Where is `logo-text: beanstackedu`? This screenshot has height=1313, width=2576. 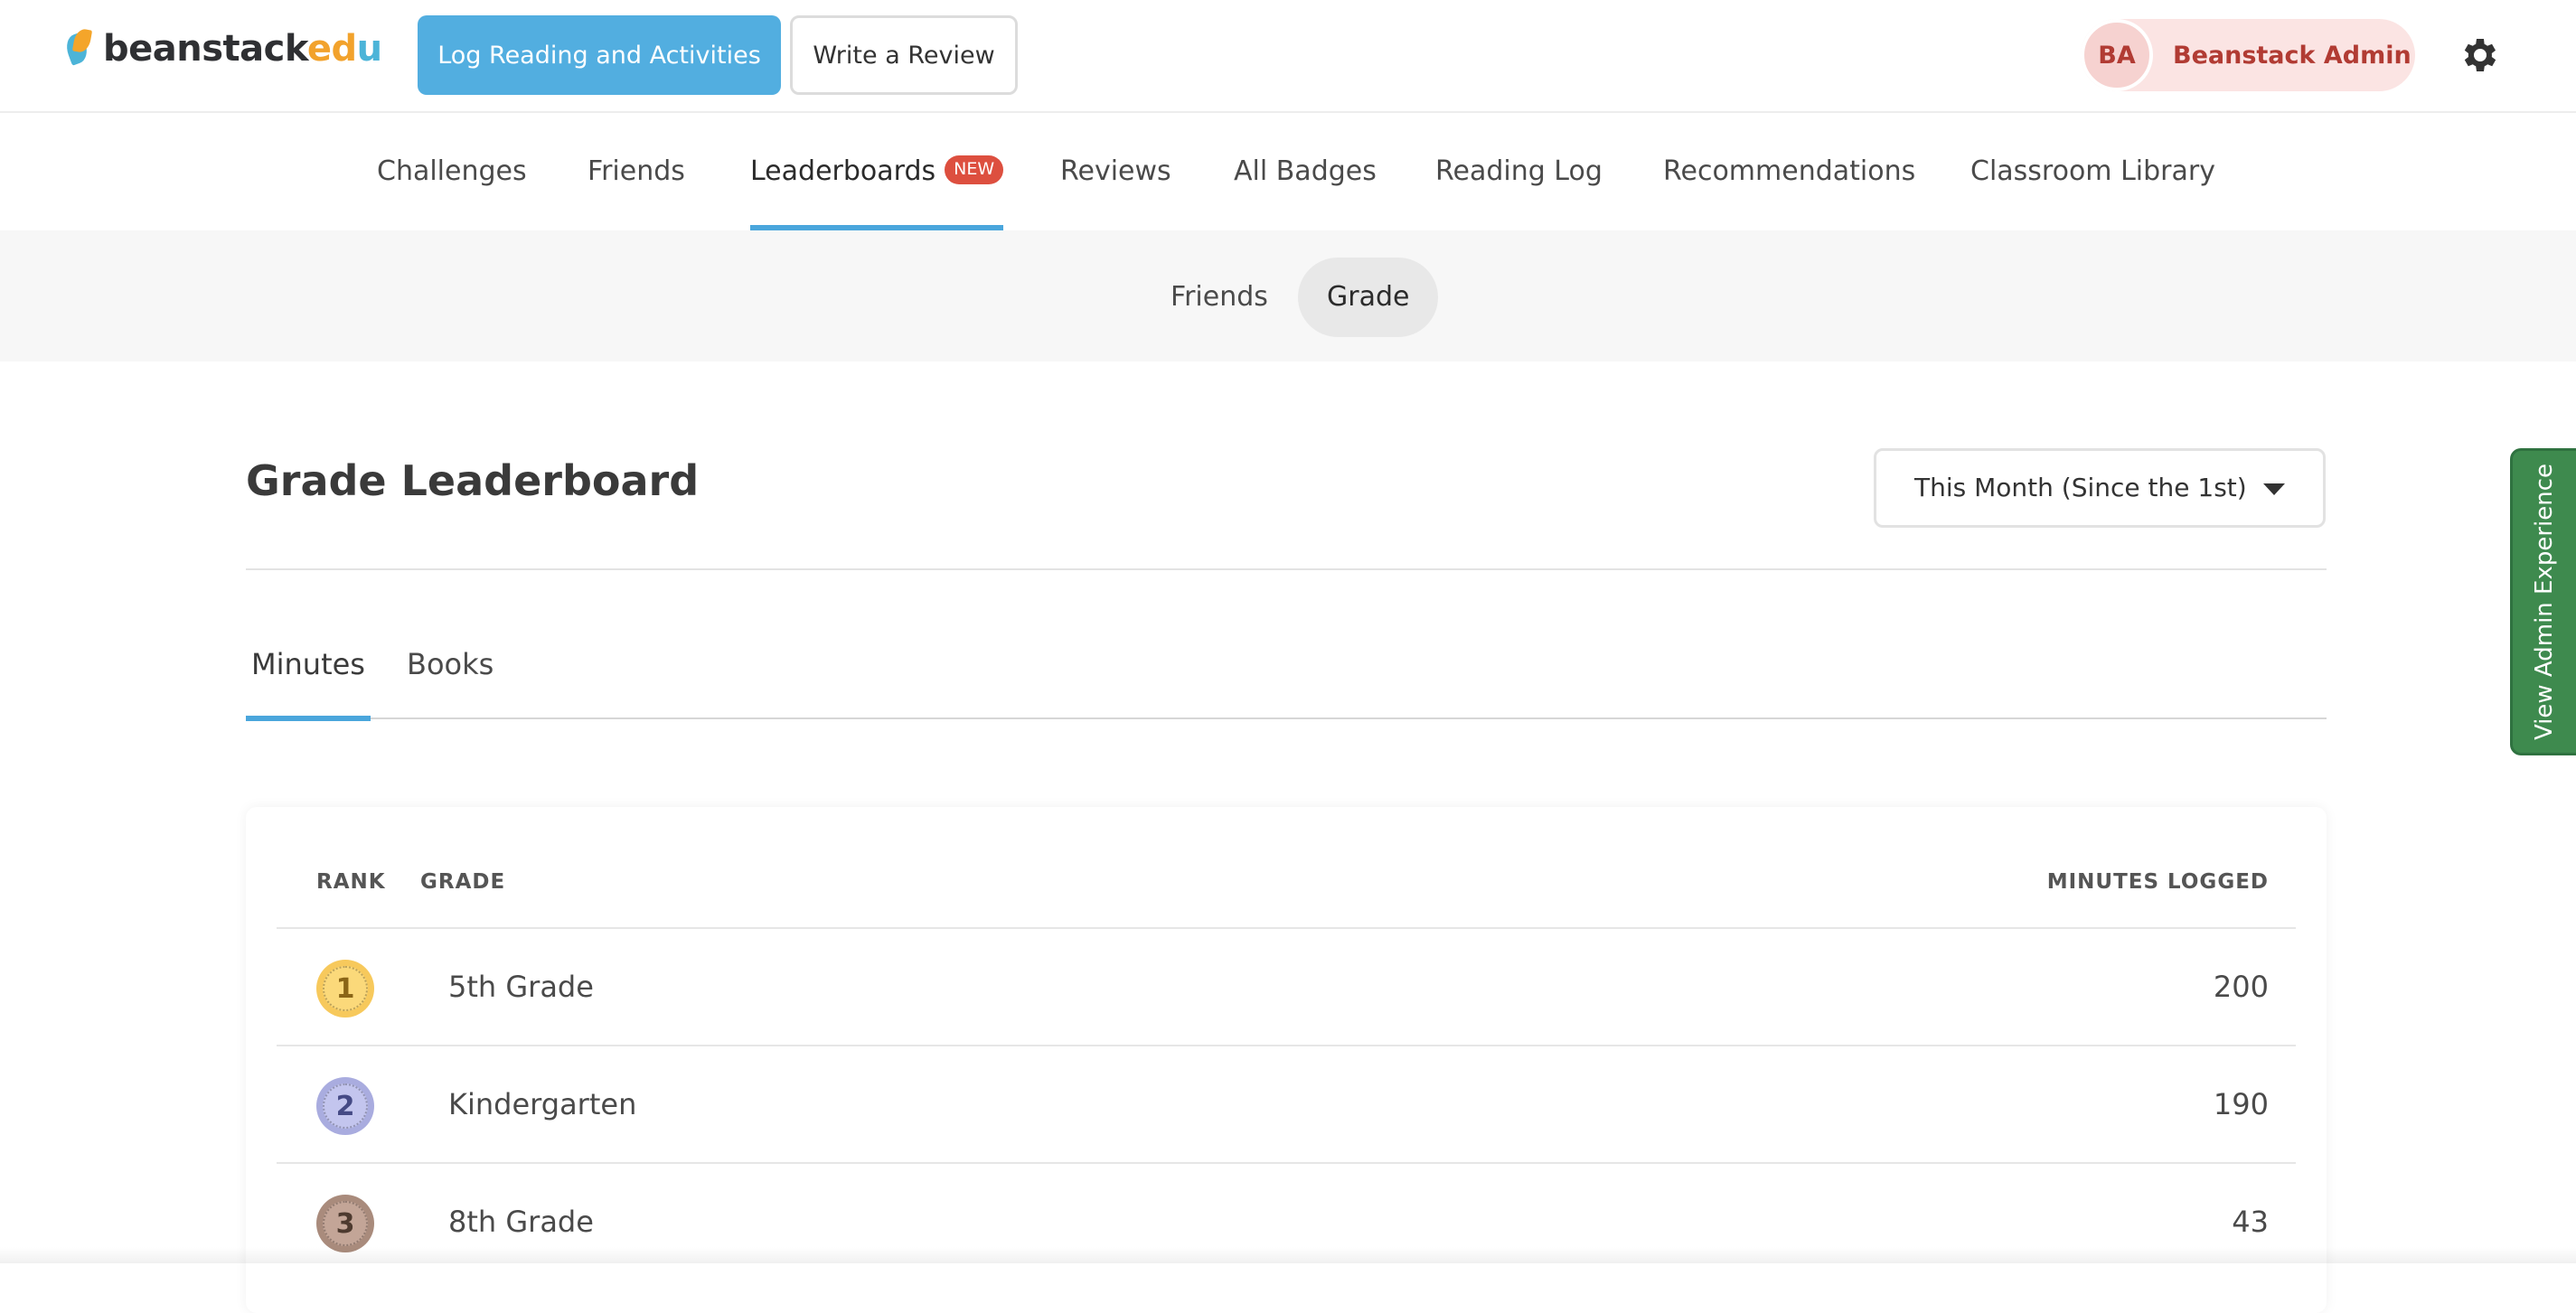 logo-text: beanstackedu is located at coordinates (242, 49).